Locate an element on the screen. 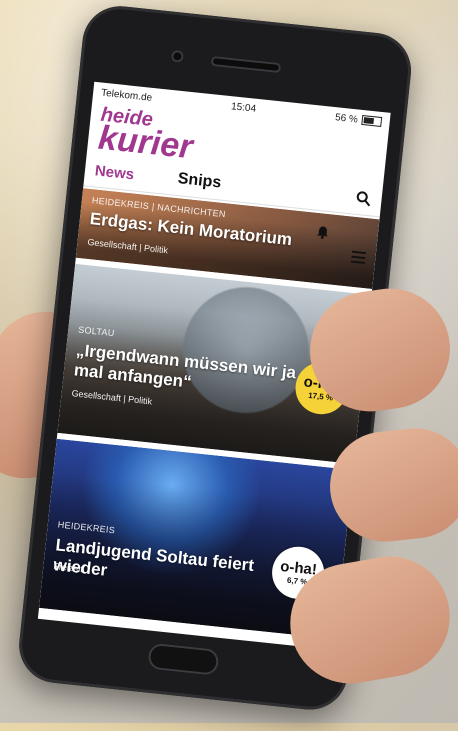 The image size is (458, 731). home-button is located at coordinates (183, 659).